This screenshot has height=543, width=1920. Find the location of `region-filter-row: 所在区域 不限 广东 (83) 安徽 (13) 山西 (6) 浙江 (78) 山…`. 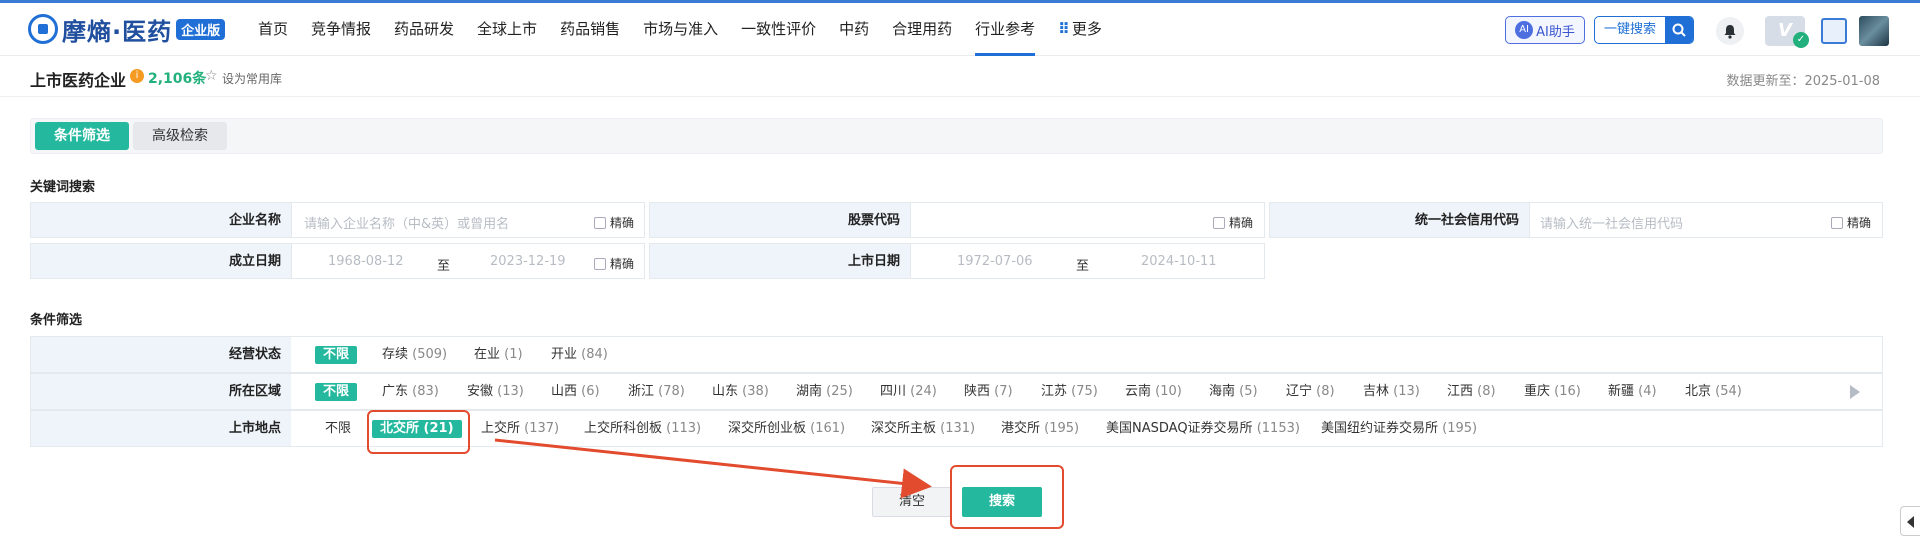

region-filter-row: 所在区域 不限 广东 (83) 安徽 (13) 山西 (6) 浙江 (78) 山… is located at coordinates (956, 391).